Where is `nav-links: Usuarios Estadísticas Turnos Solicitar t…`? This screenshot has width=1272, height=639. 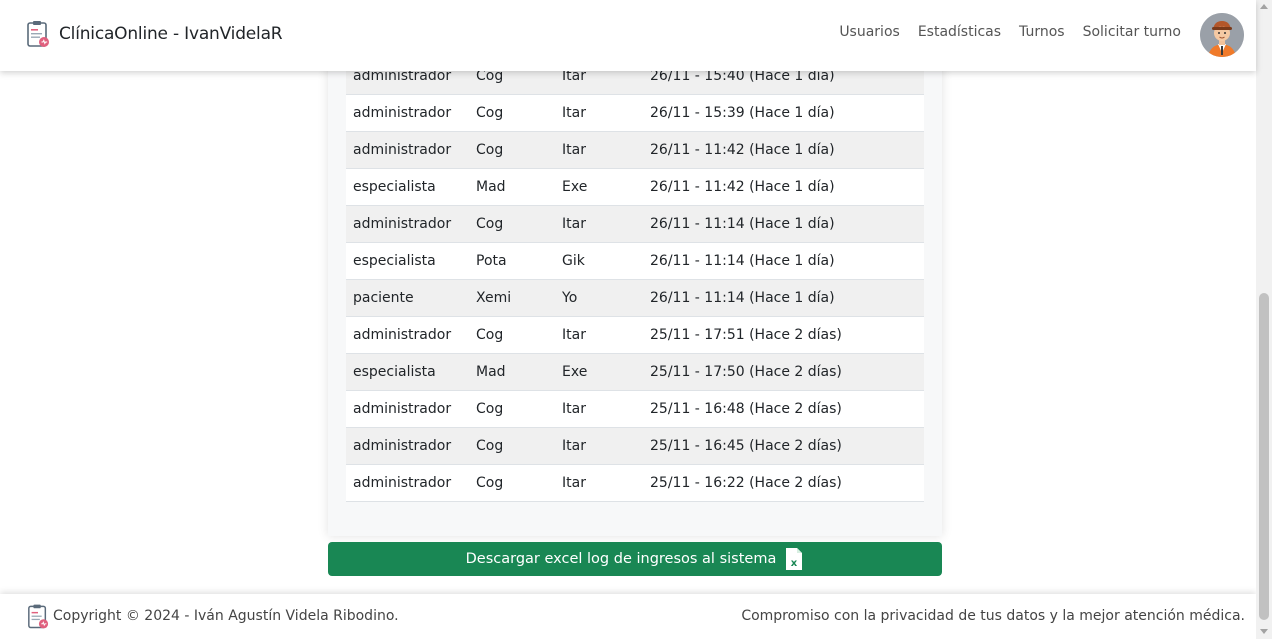
nav-links: Usuarios Estadísticas Turnos Solicitar t… is located at coordinates (1001, 32).